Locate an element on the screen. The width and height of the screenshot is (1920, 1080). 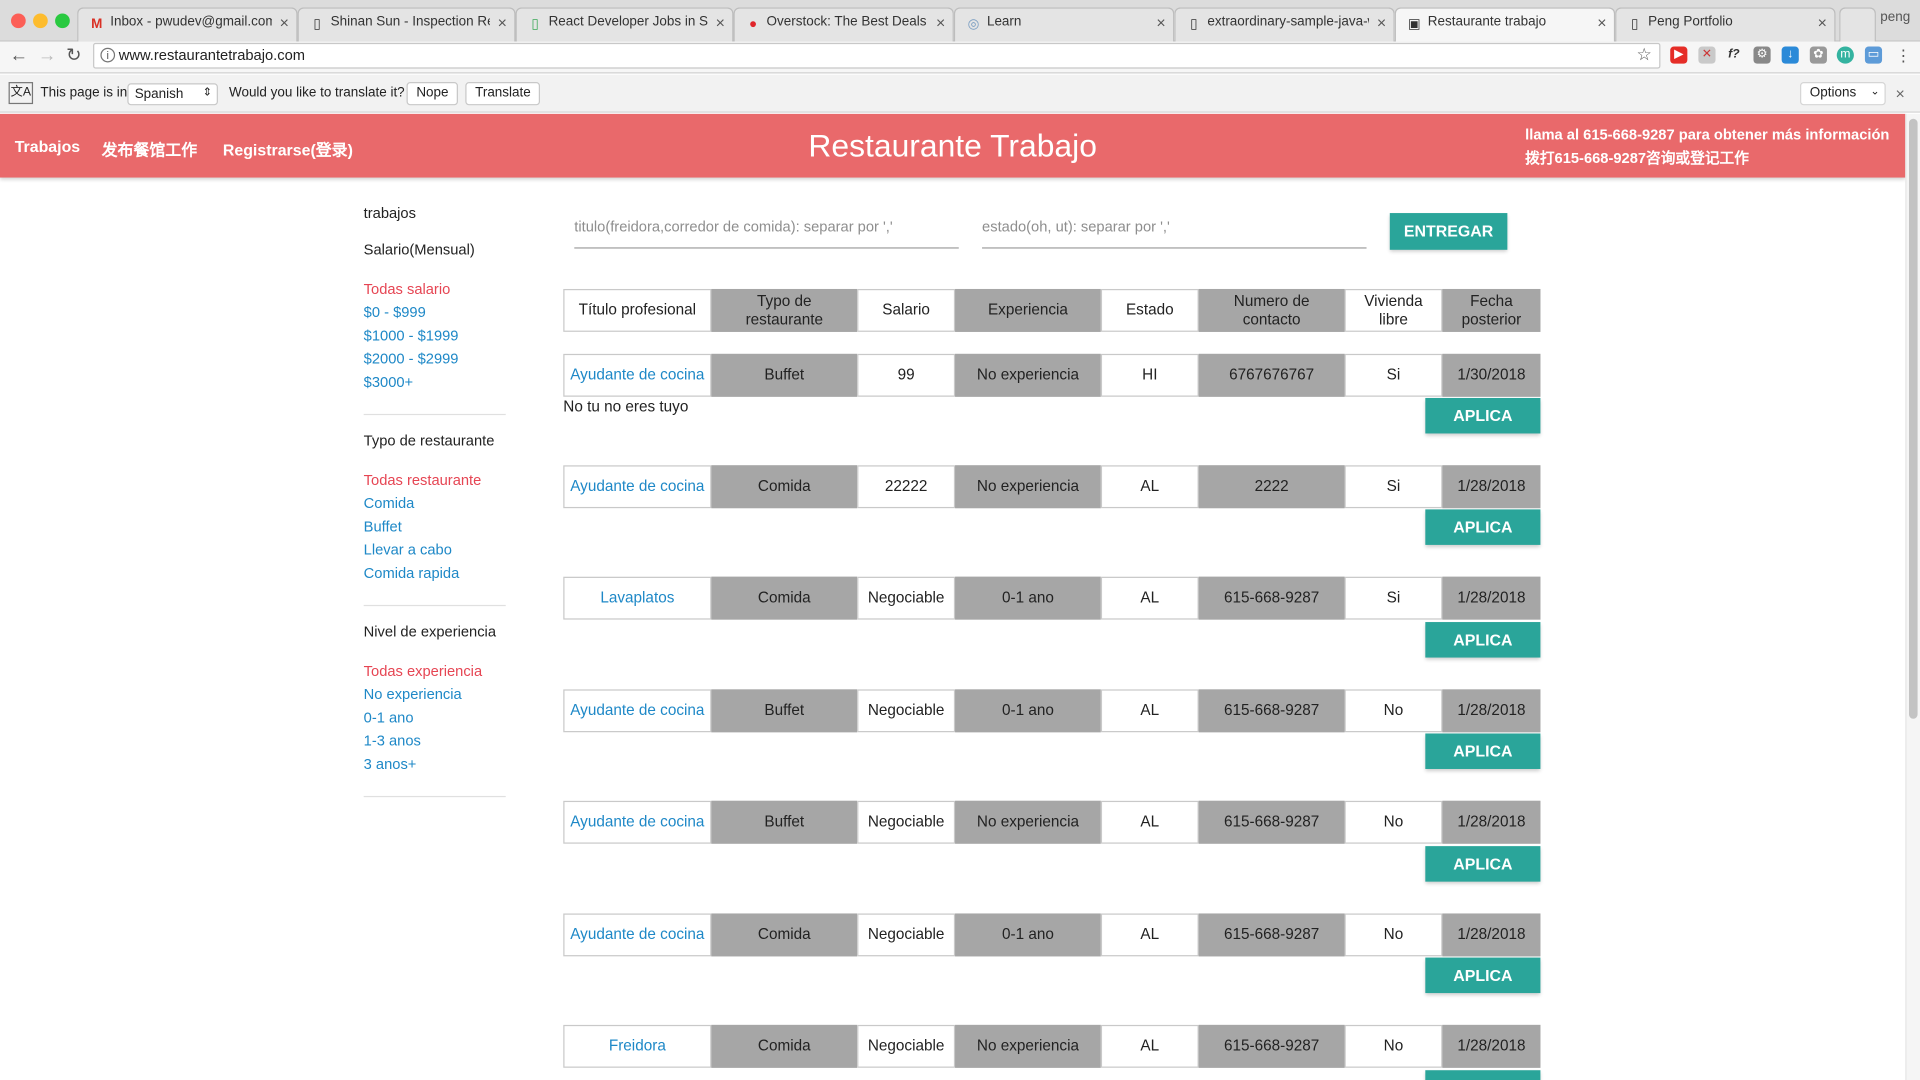
filter-experience-0-1: 0-1 ano is located at coordinates (435, 718).